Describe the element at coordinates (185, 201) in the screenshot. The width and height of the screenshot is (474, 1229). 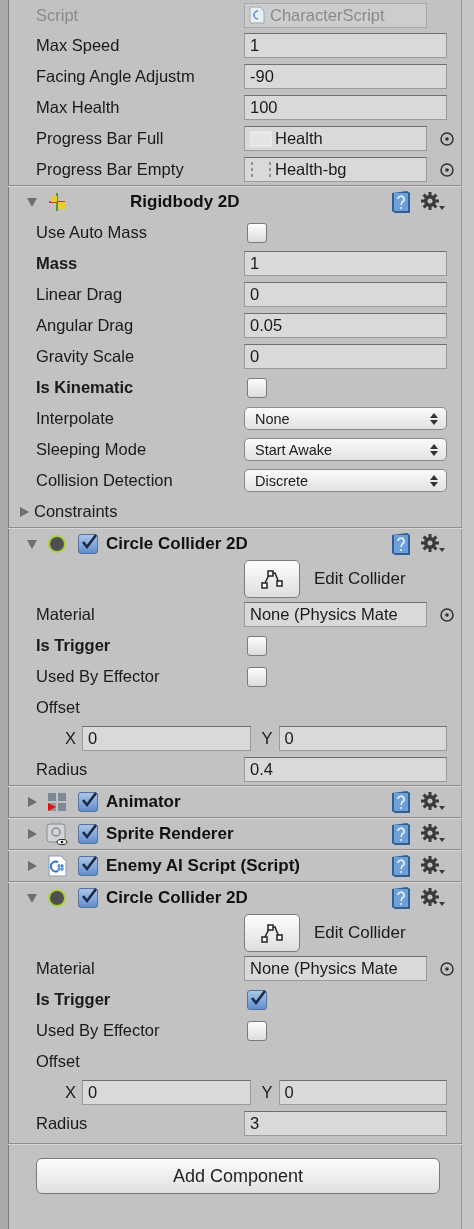
I see `component-title: Rigidbody 2D` at that location.